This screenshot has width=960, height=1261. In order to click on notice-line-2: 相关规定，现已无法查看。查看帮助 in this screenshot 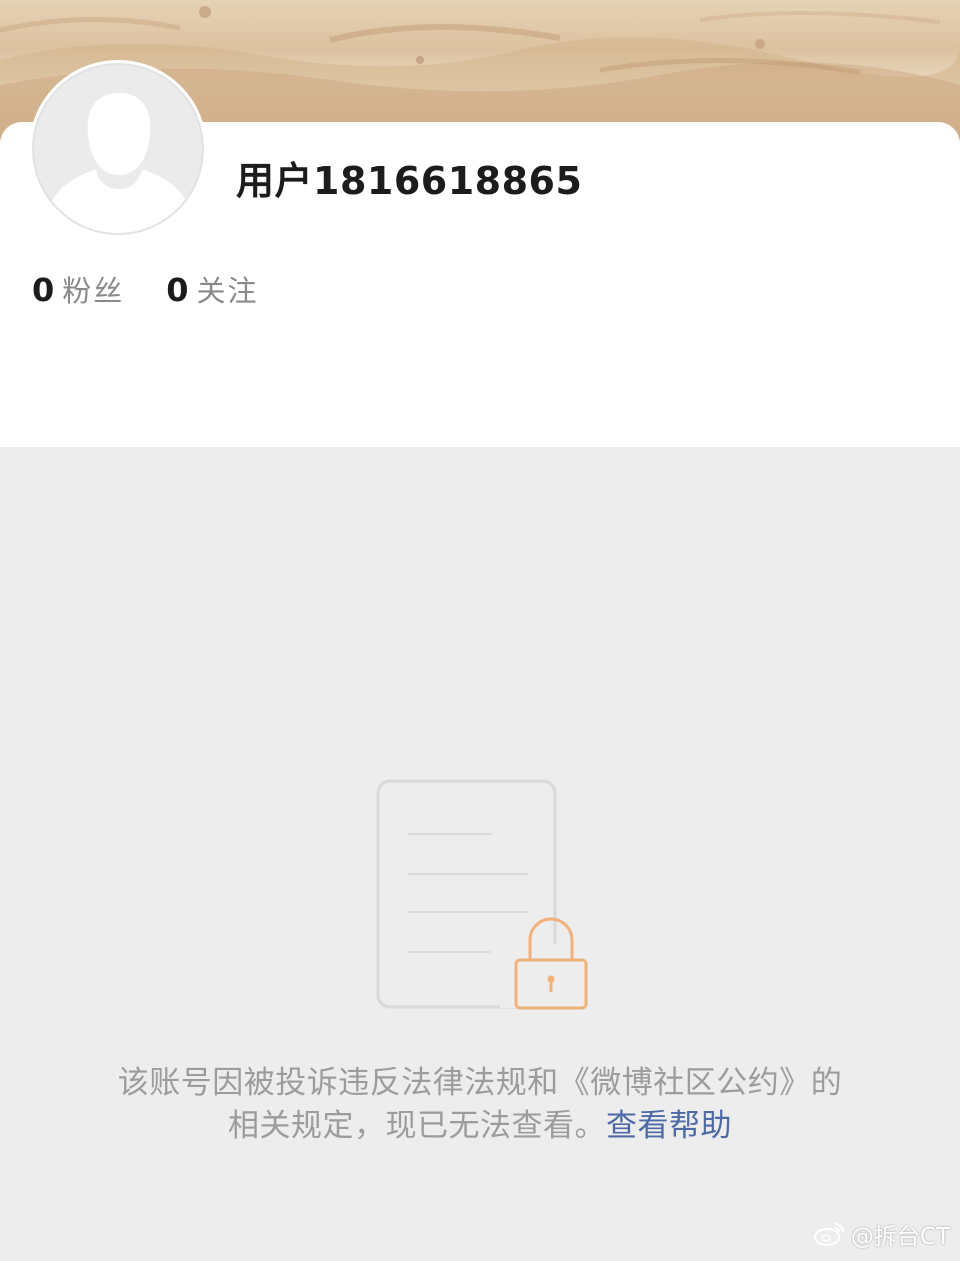, I will do `click(480, 1126)`.